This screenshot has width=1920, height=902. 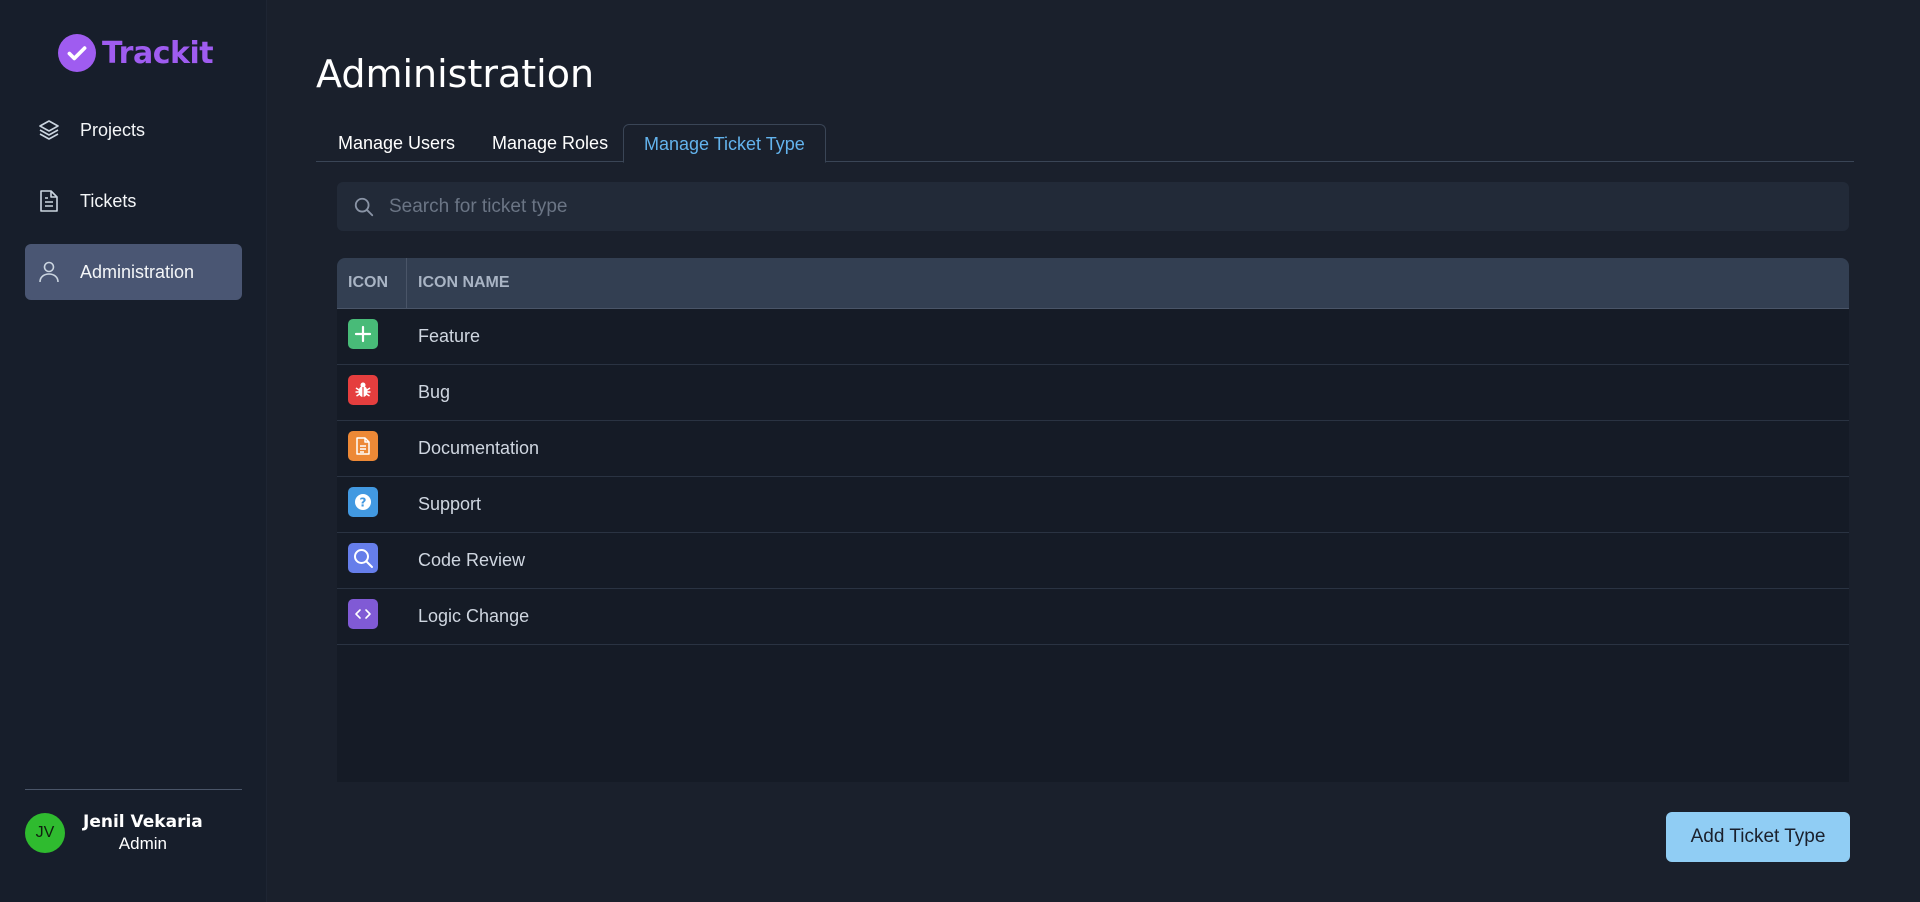 I want to click on table-row: Logic Change, so click(x=1093, y=617).